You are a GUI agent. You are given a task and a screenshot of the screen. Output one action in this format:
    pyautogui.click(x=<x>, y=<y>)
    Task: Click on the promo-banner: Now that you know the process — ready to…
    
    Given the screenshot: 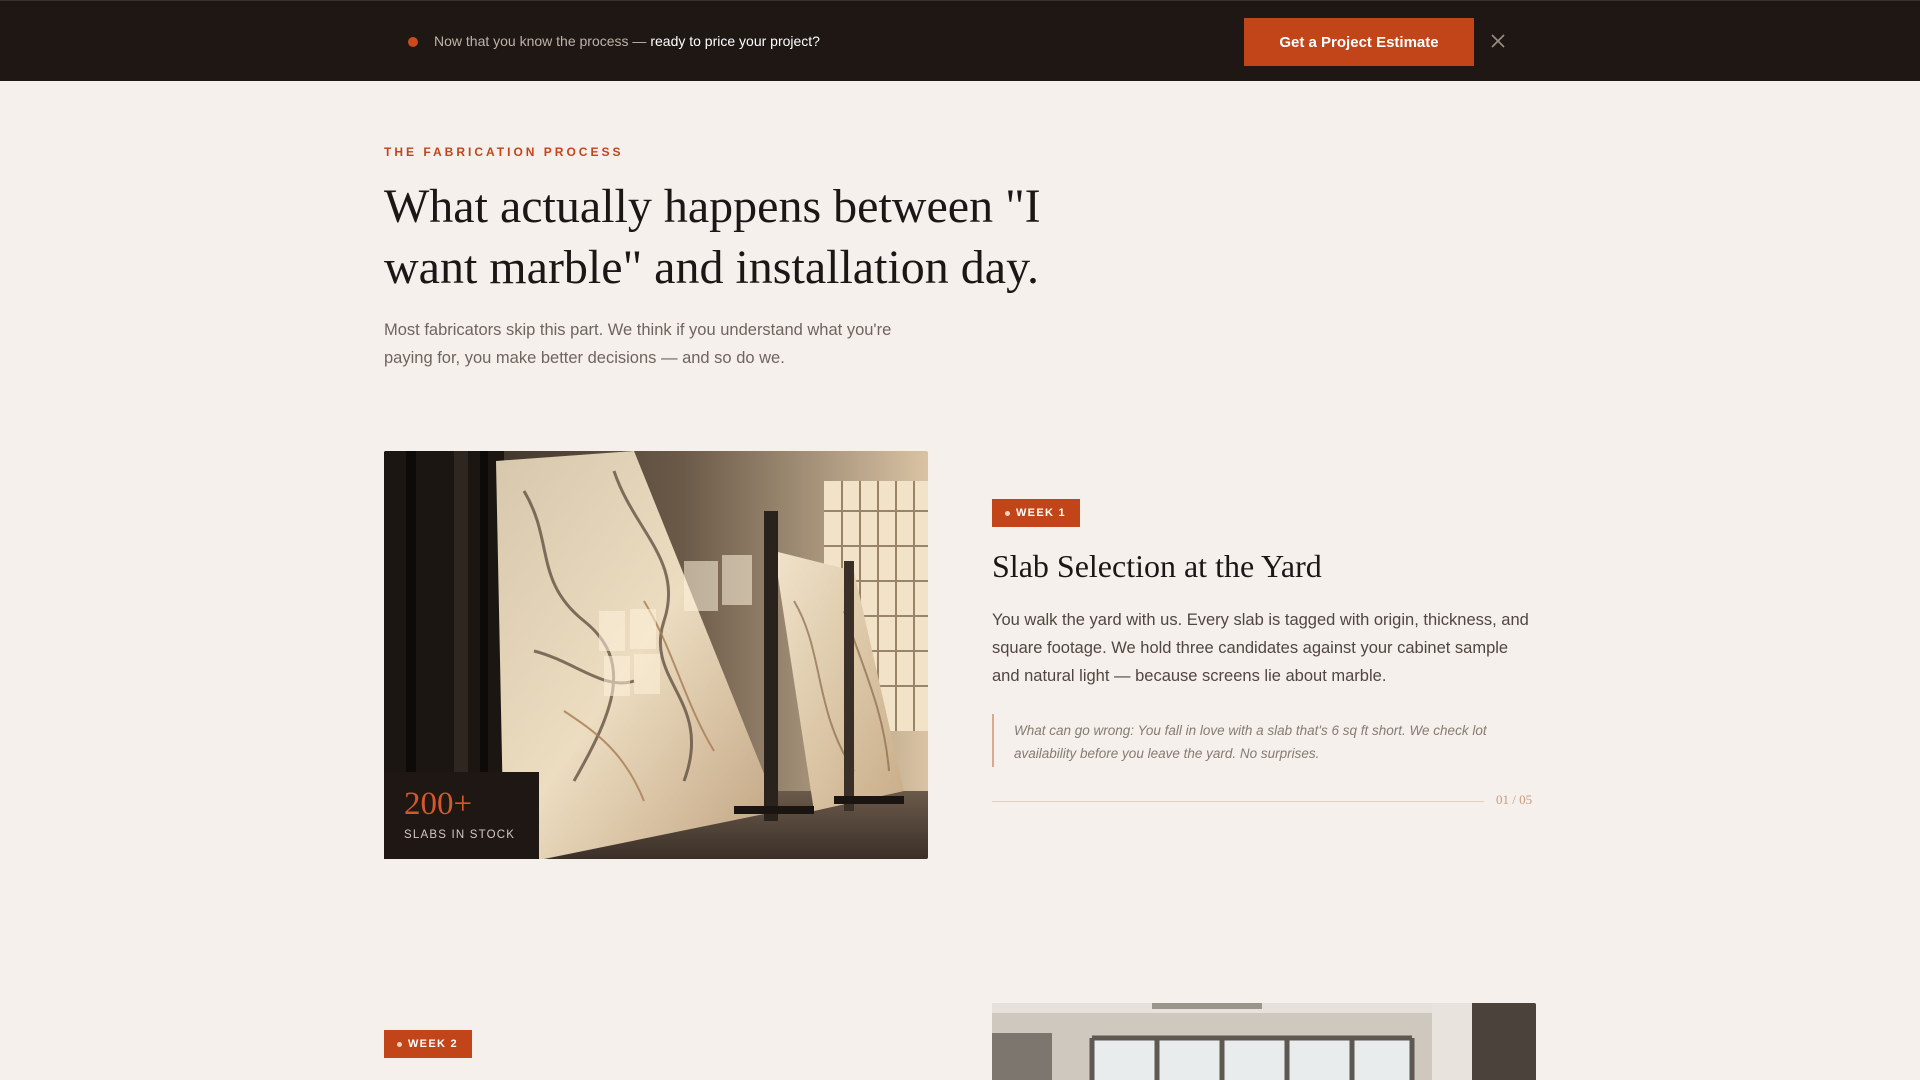 What is the action you would take?
    pyautogui.click(x=960, y=40)
    